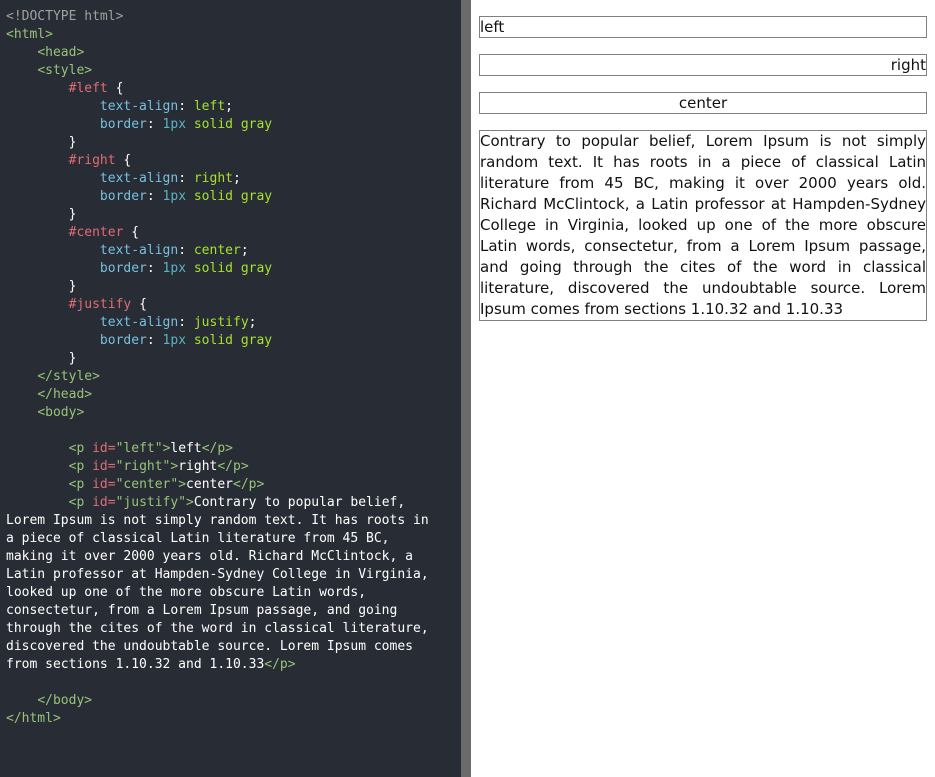 The height and width of the screenshot is (777, 935). What do you see at coordinates (68, 376) in the screenshot?
I see `code-token: </style>` at bounding box center [68, 376].